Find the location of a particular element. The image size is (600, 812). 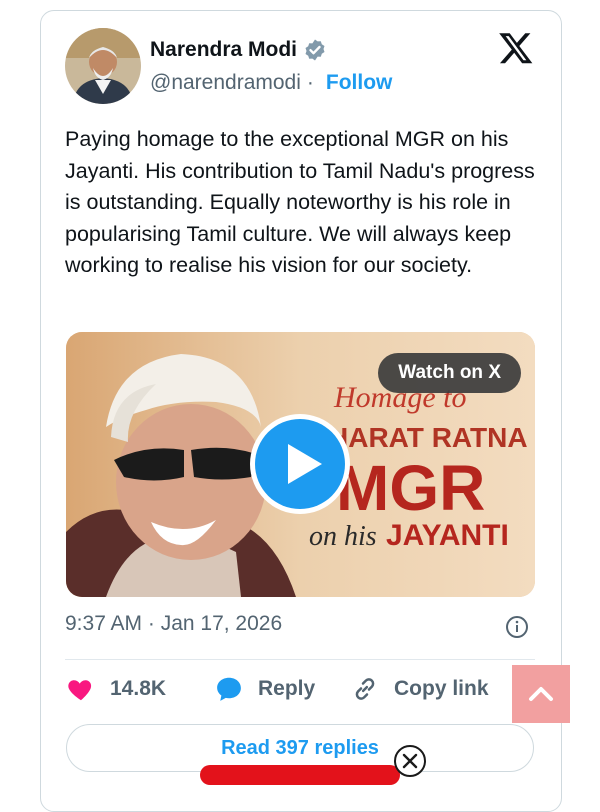

x-logo-icon is located at coordinates (516, 48).